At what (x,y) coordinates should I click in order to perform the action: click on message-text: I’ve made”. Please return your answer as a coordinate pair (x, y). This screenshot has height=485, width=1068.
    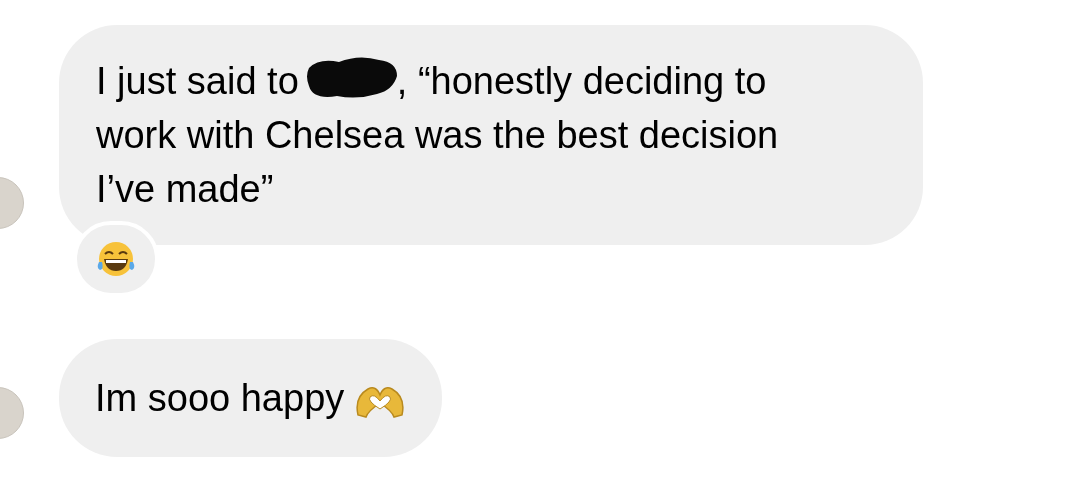
    Looking at the image, I should click on (185, 189).